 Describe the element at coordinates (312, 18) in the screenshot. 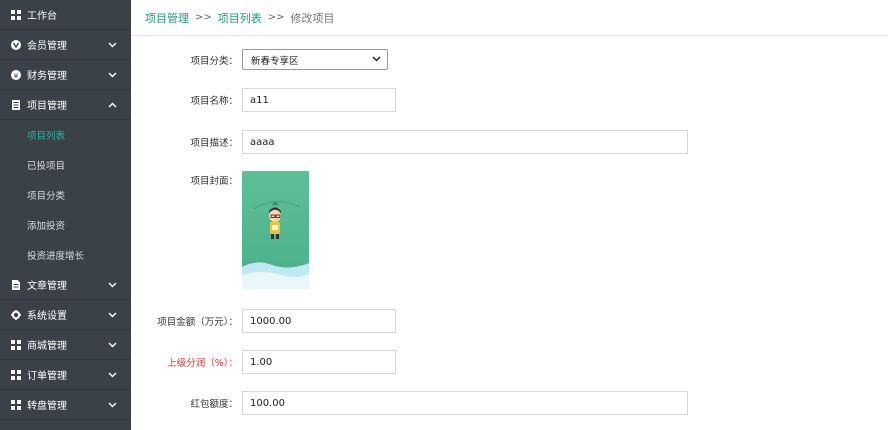

I see `page-title: 修改项目` at that location.